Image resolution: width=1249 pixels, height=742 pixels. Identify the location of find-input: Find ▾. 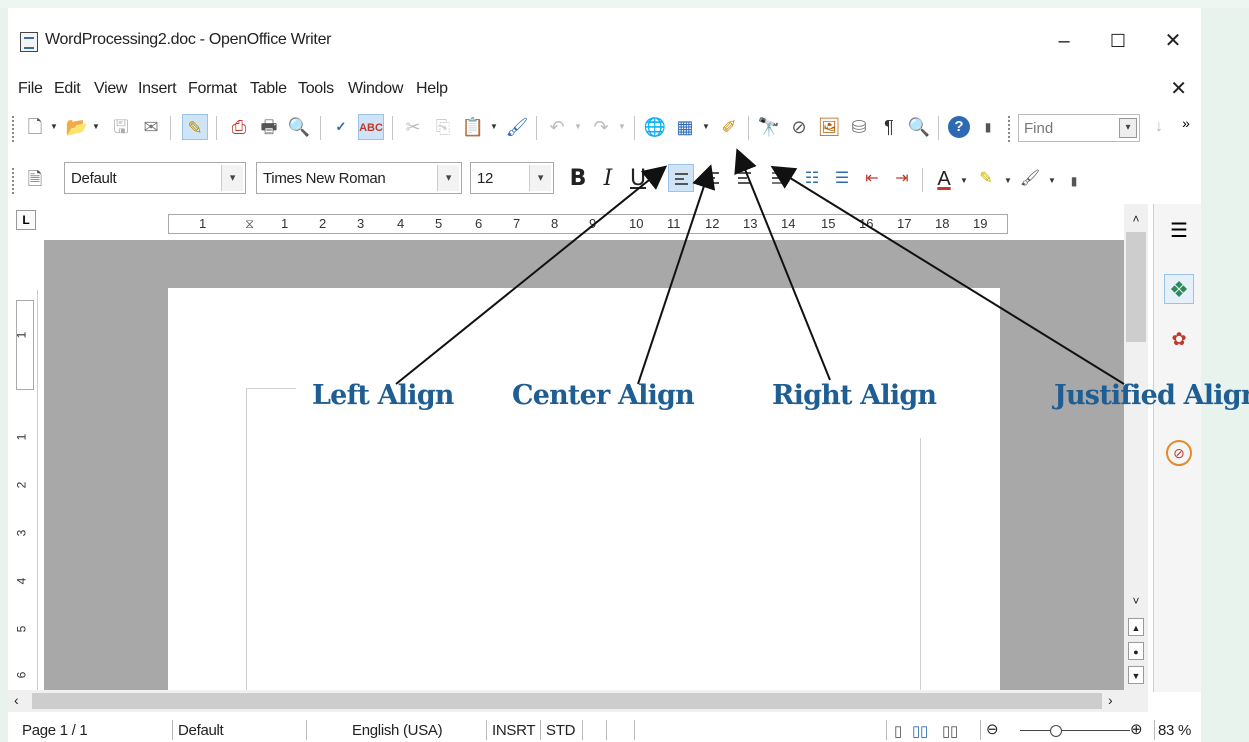
(1079, 128).